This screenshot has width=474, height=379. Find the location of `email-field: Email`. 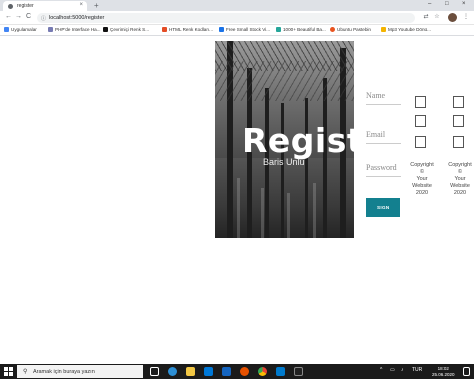

email-field: Email is located at coordinates (383, 137).